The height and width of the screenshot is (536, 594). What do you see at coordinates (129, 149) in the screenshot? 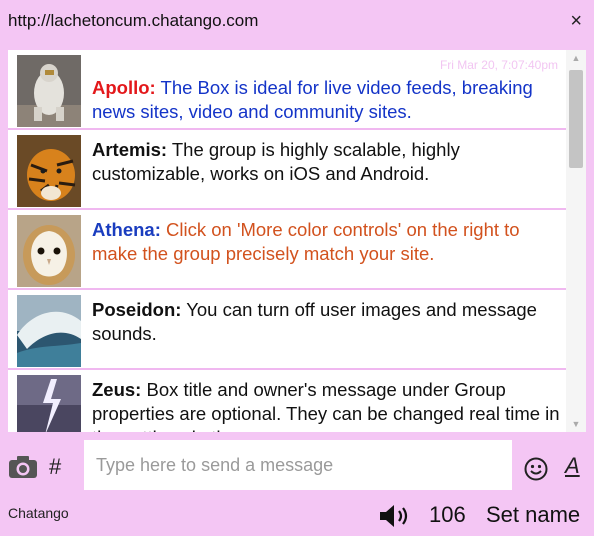
I see `message-author: Artemis:` at bounding box center [129, 149].